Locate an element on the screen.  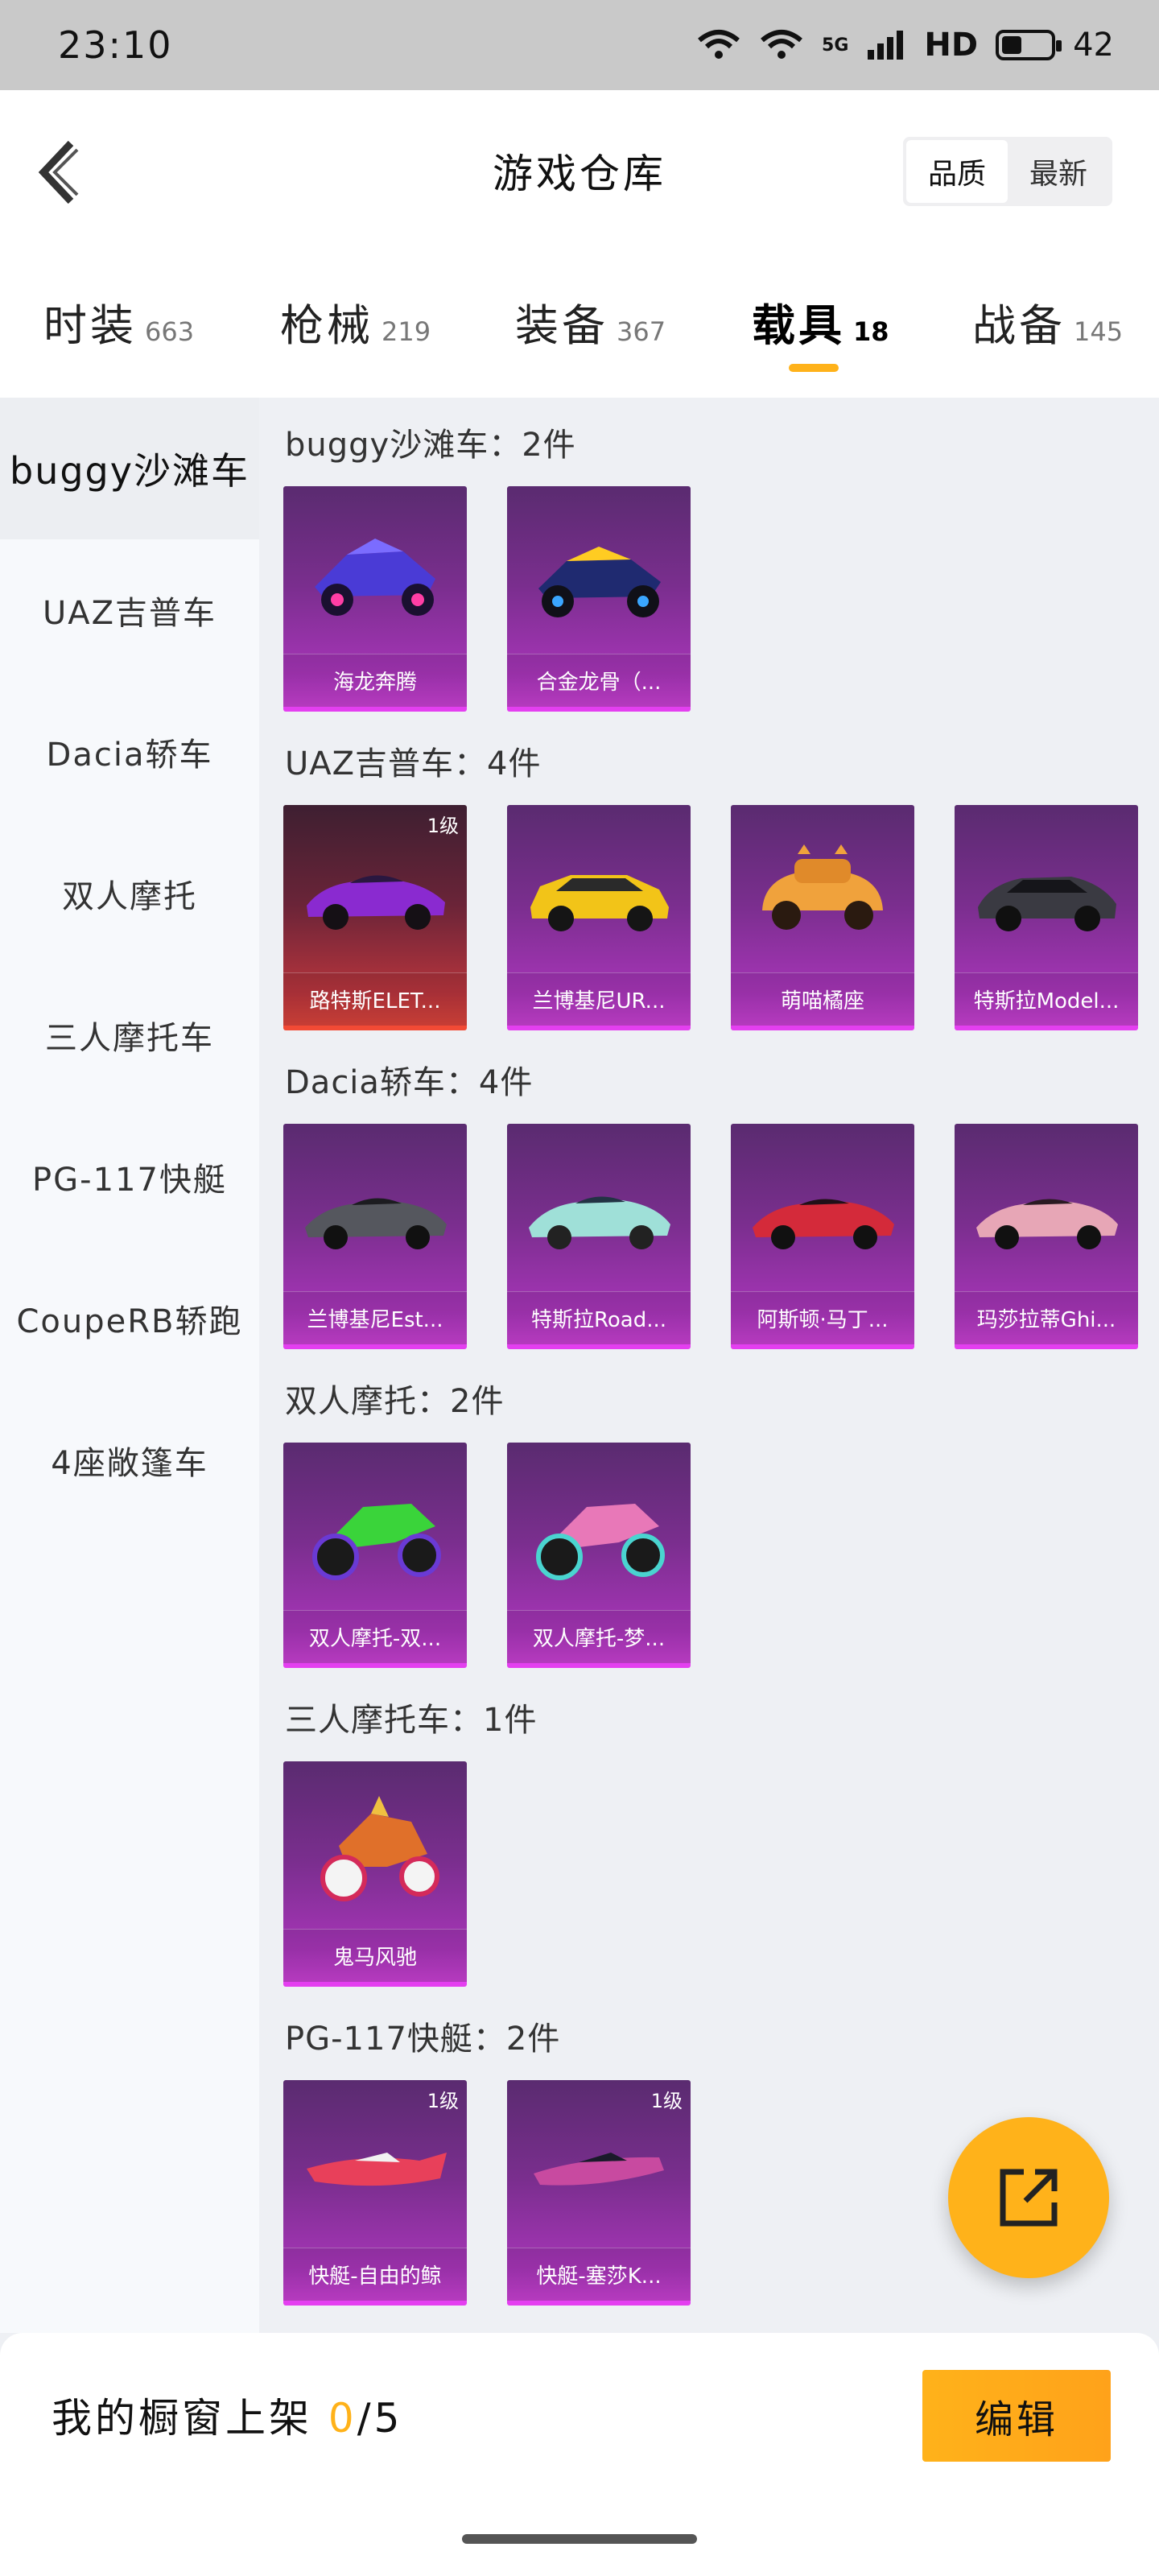
showcase-current-count: 0 is located at coordinates (342, 2418).